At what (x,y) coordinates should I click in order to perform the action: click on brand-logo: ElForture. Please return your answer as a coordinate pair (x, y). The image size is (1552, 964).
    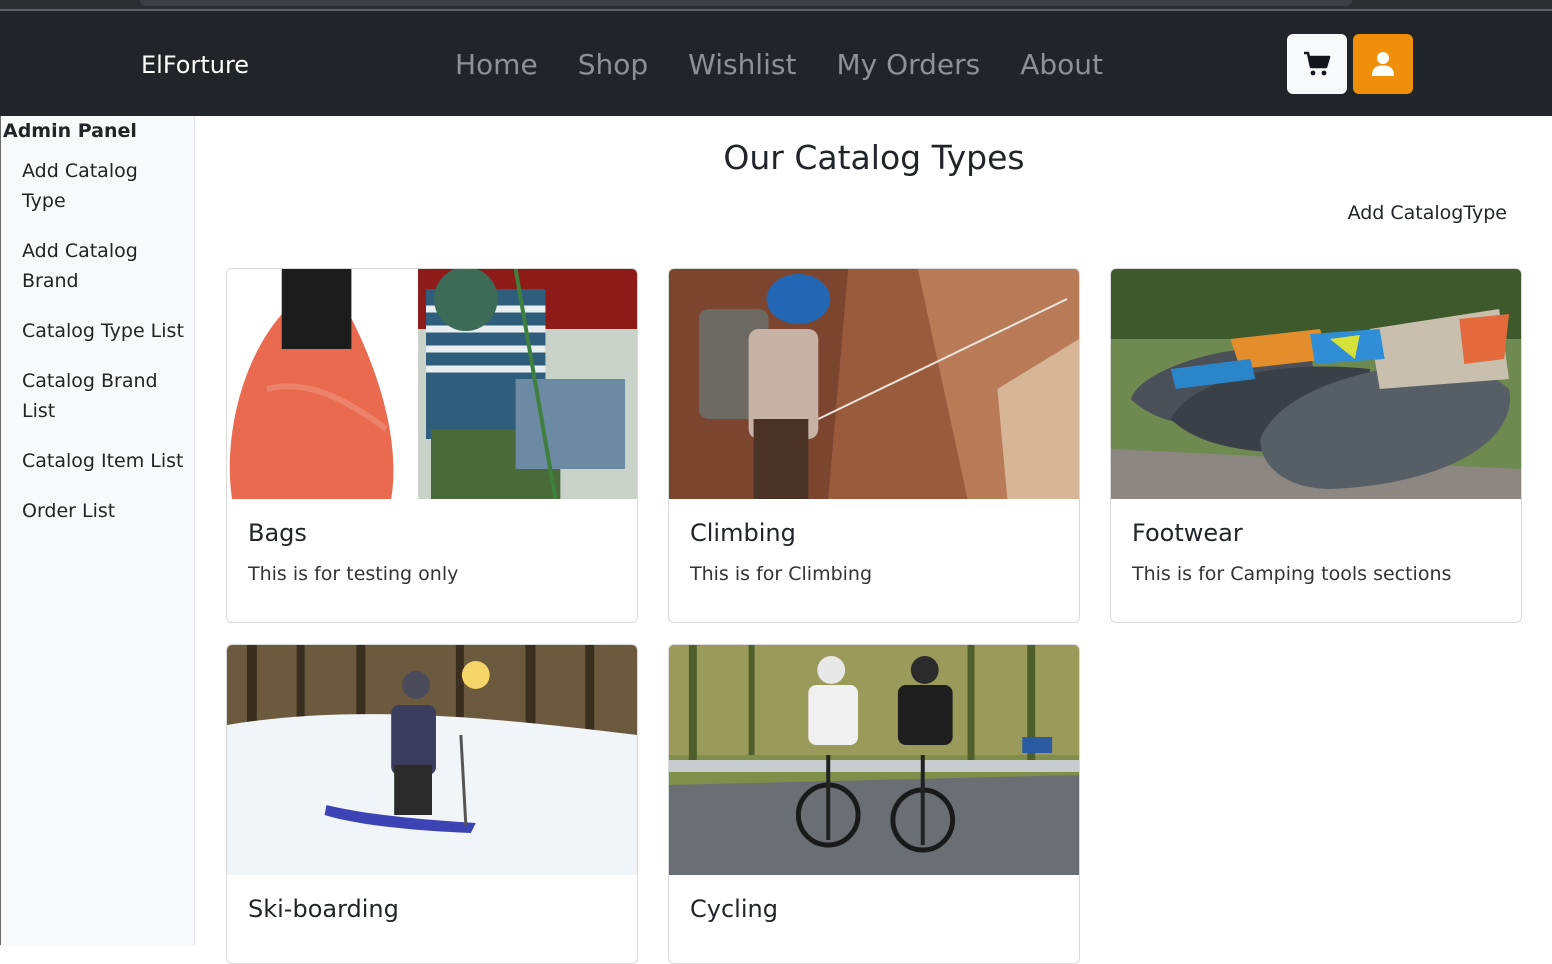
    Looking at the image, I should click on (195, 65).